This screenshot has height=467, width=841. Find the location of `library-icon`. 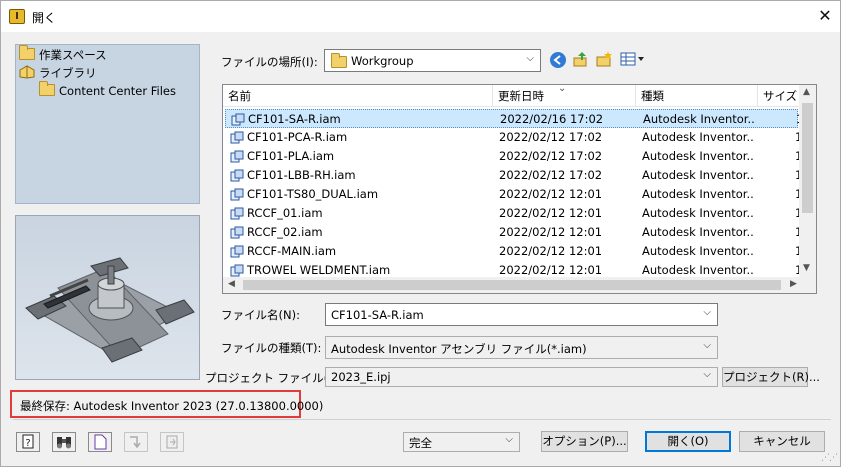

library-icon is located at coordinates (27, 72).